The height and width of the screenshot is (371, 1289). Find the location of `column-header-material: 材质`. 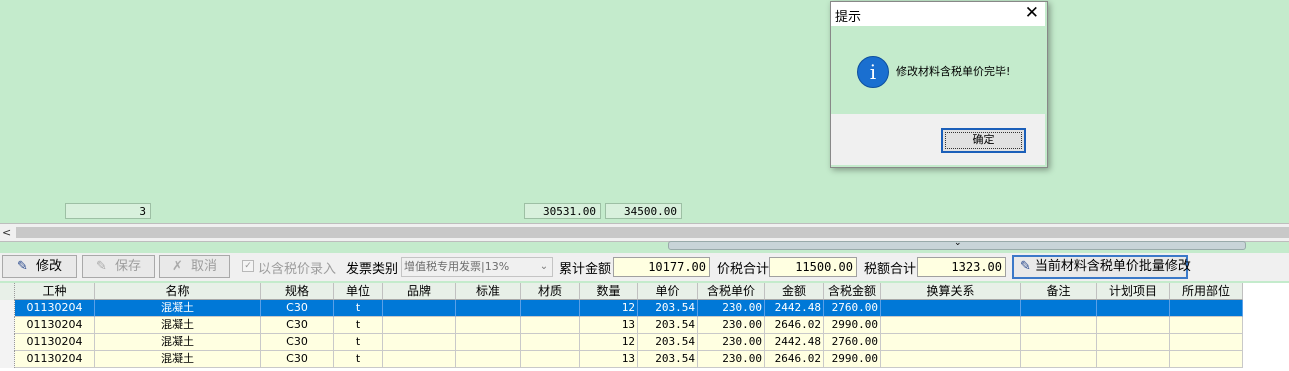

column-header-material: 材质 is located at coordinates (550, 291).